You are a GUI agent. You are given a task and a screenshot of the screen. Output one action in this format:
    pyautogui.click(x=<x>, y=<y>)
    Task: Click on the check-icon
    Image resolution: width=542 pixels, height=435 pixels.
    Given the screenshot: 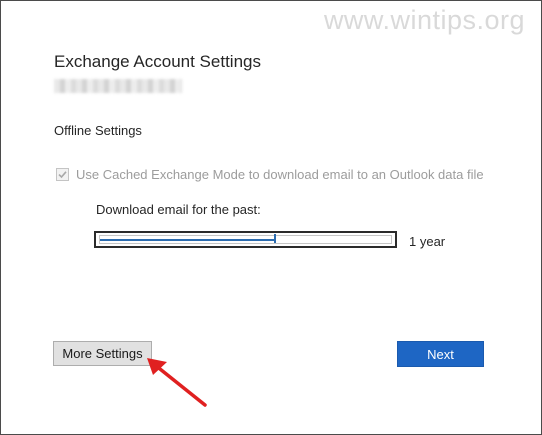 What is the action you would take?
    pyautogui.click(x=62, y=175)
    